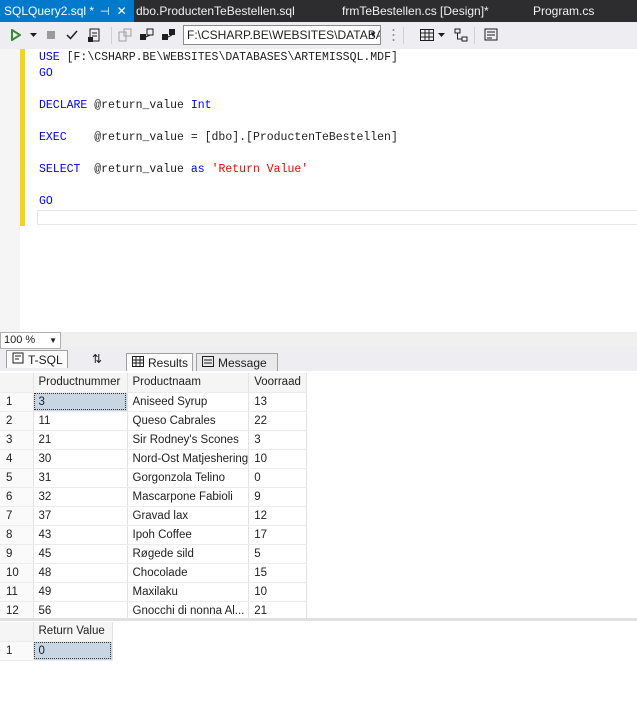  What do you see at coordinates (159, 362) in the screenshot?
I see `tab-results: Results` at bounding box center [159, 362].